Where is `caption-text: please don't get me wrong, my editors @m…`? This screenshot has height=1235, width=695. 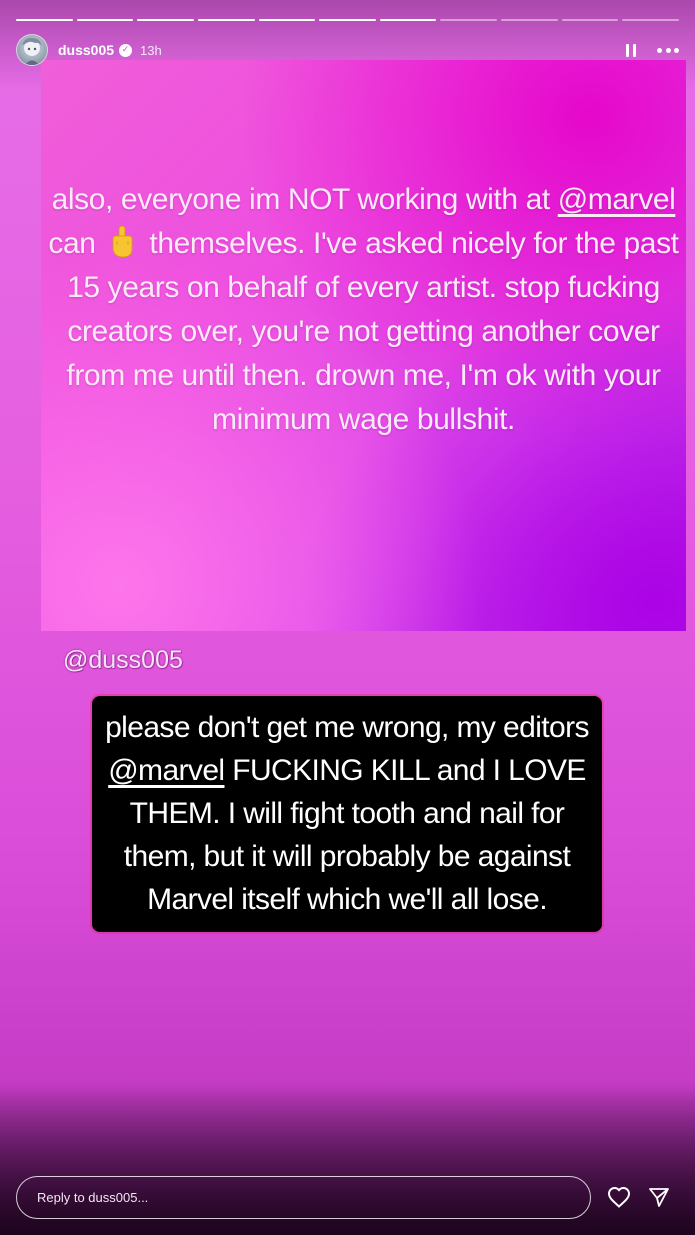
caption-text: please don't get me wrong, my editors @m… is located at coordinates (347, 813).